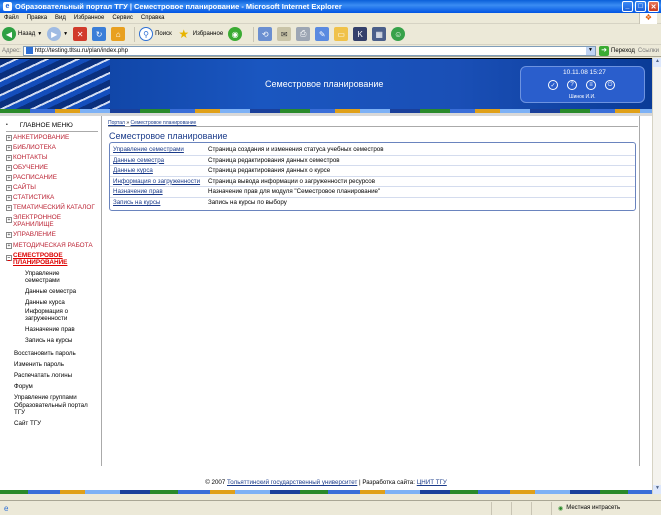 This screenshot has width=661, height=515. Describe the element at coordinates (208, 34) in the screenshot. I see `favorites-label: Избранное` at that location.